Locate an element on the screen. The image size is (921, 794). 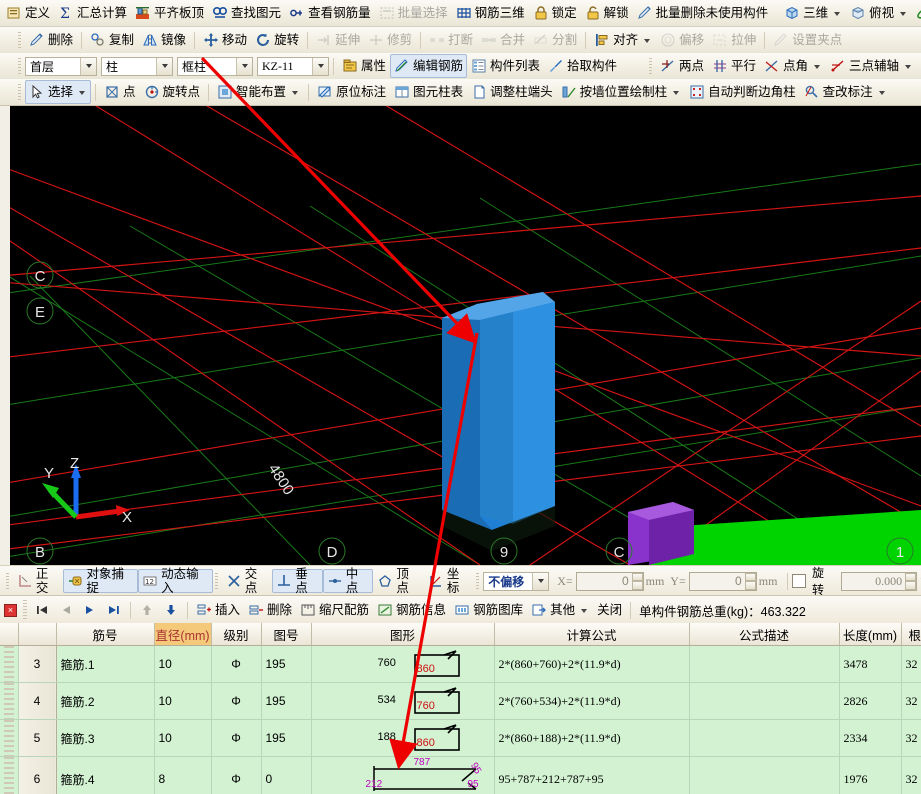
toolbar-button-adjust-column-end: 调整柱端头 is located at coordinates (512, 92).